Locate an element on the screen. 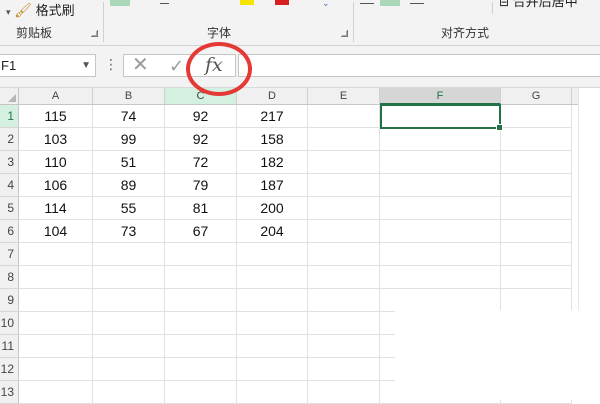  cell-c5: 81 is located at coordinates (201, 208).